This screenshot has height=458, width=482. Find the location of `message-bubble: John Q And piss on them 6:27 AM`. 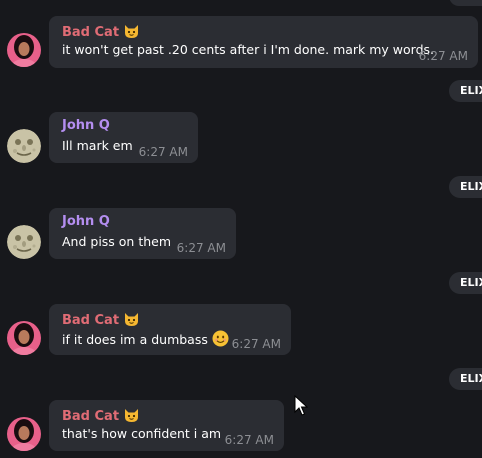

message-bubble: John Q And piss on them 6:27 AM is located at coordinates (142, 233).